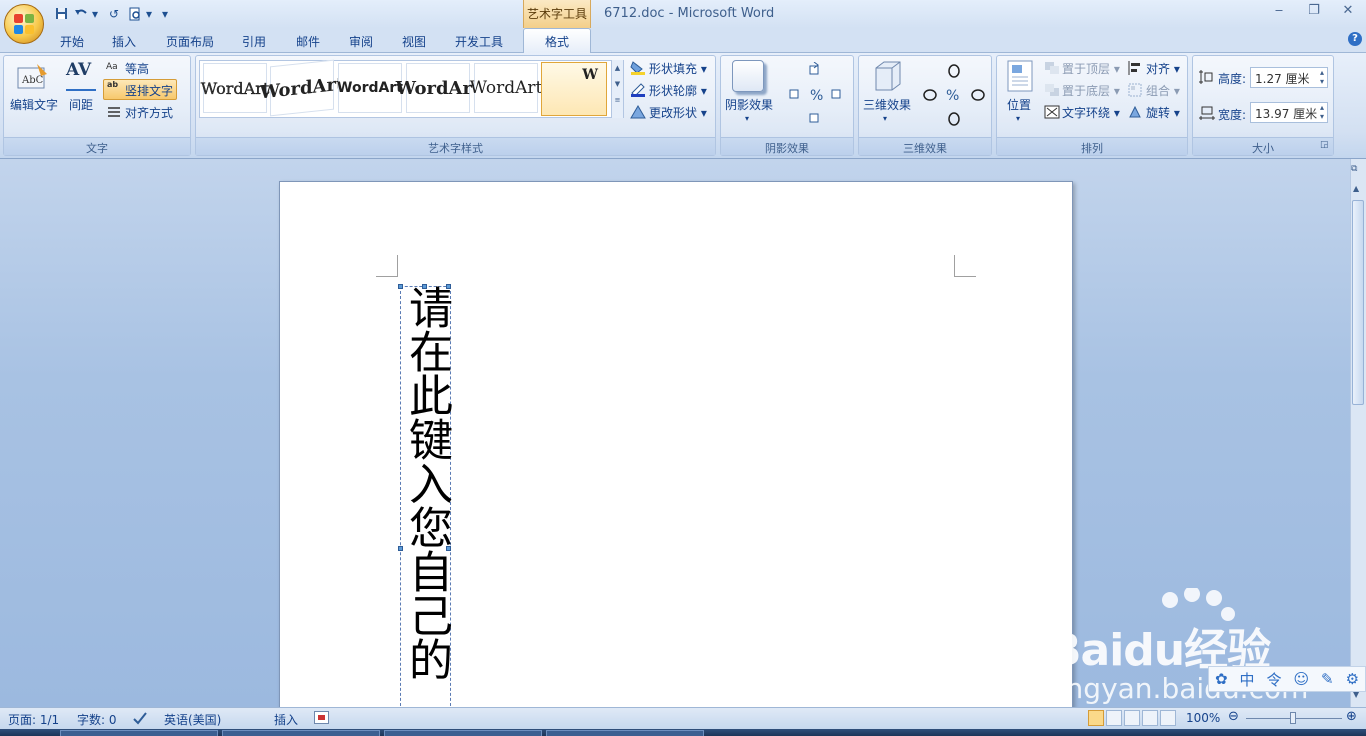 This screenshot has width=1366, height=736. What do you see at coordinates (61, 13) in the screenshot?
I see `save-icon` at bounding box center [61, 13].